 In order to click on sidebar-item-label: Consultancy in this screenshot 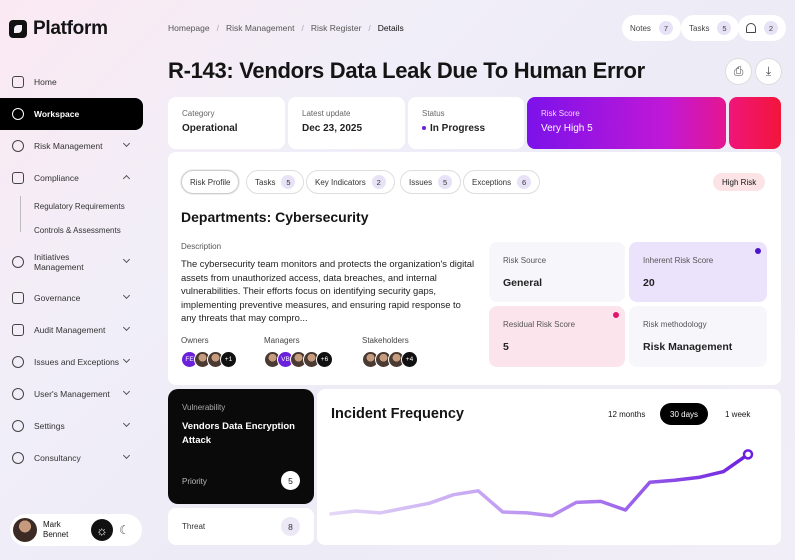, I will do `click(57, 458)`.